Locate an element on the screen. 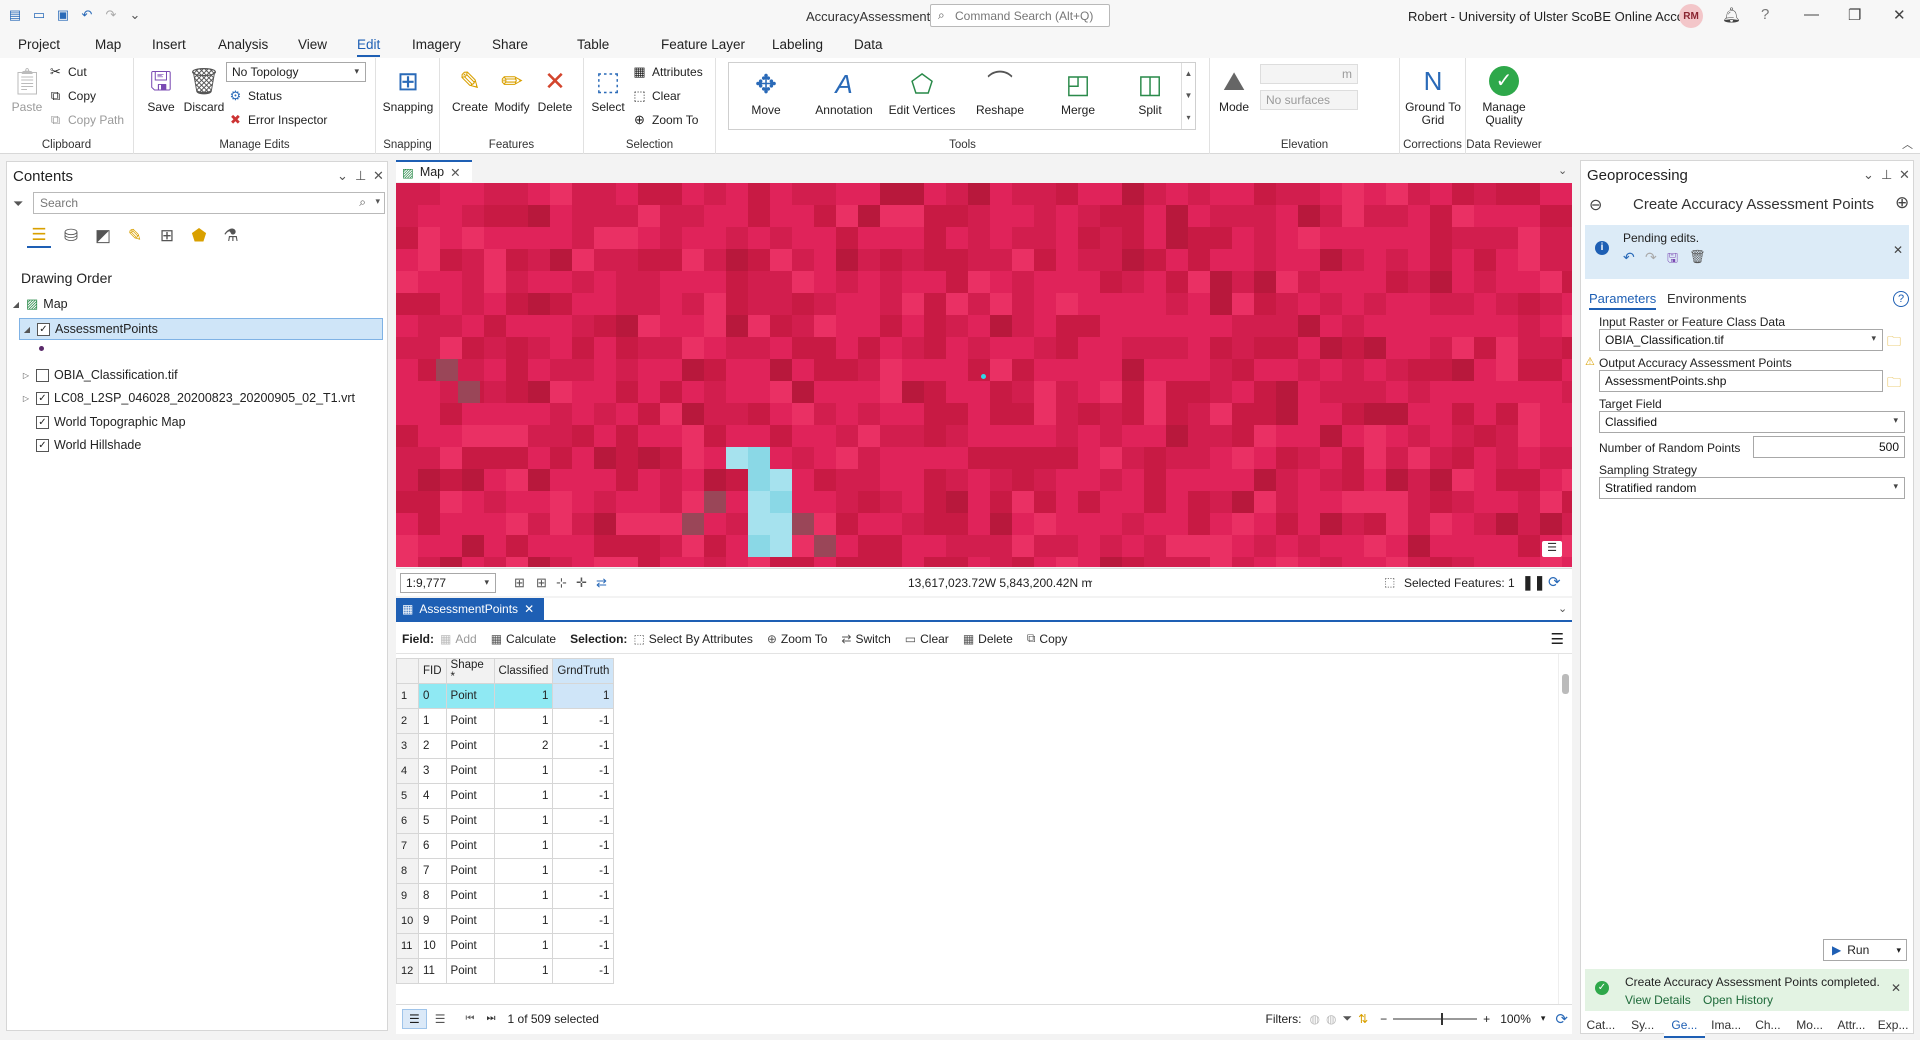 The image size is (1920, 1040). layer-visibility-checkbox: ✓ is located at coordinates (42, 422).